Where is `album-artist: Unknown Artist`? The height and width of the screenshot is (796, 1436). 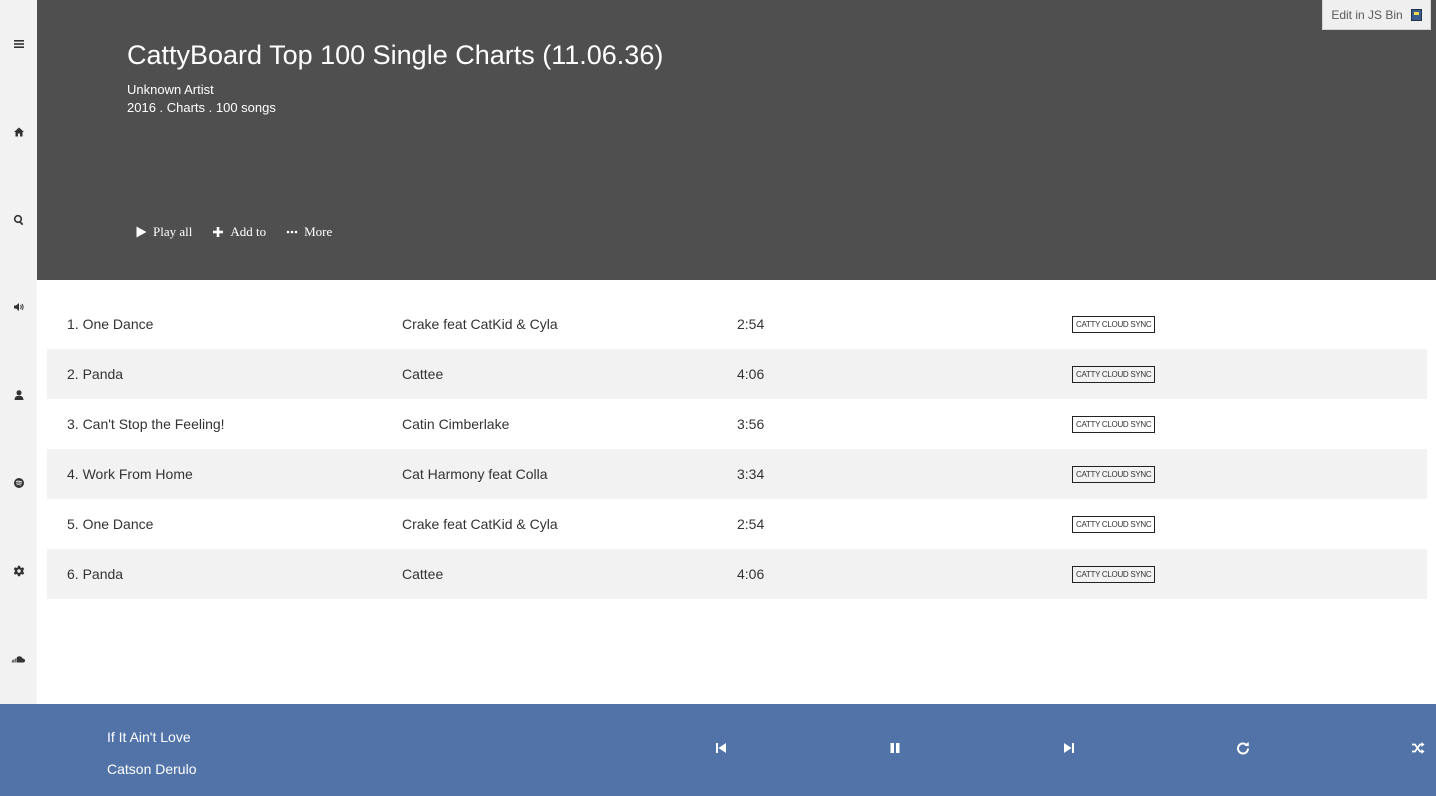
album-artist: Unknown Artist is located at coordinates (170, 89).